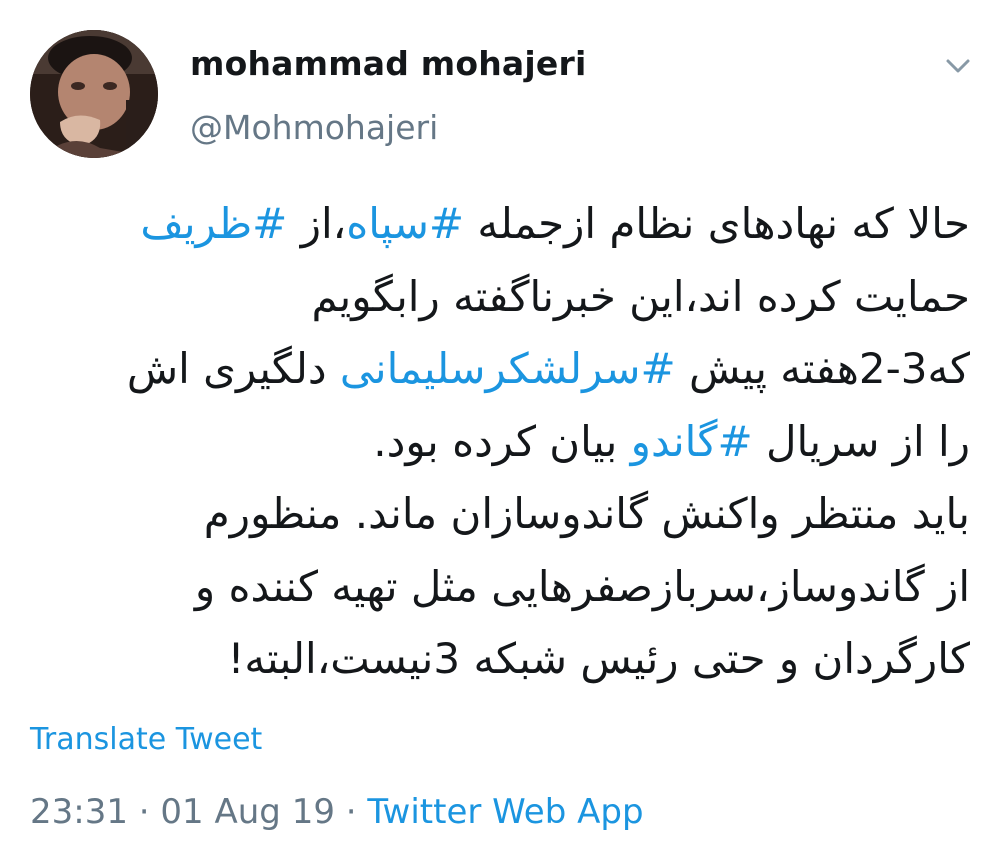 This screenshot has height=855, width=1000. I want to click on tweet-date: 01 Aug 19, so click(247, 812).